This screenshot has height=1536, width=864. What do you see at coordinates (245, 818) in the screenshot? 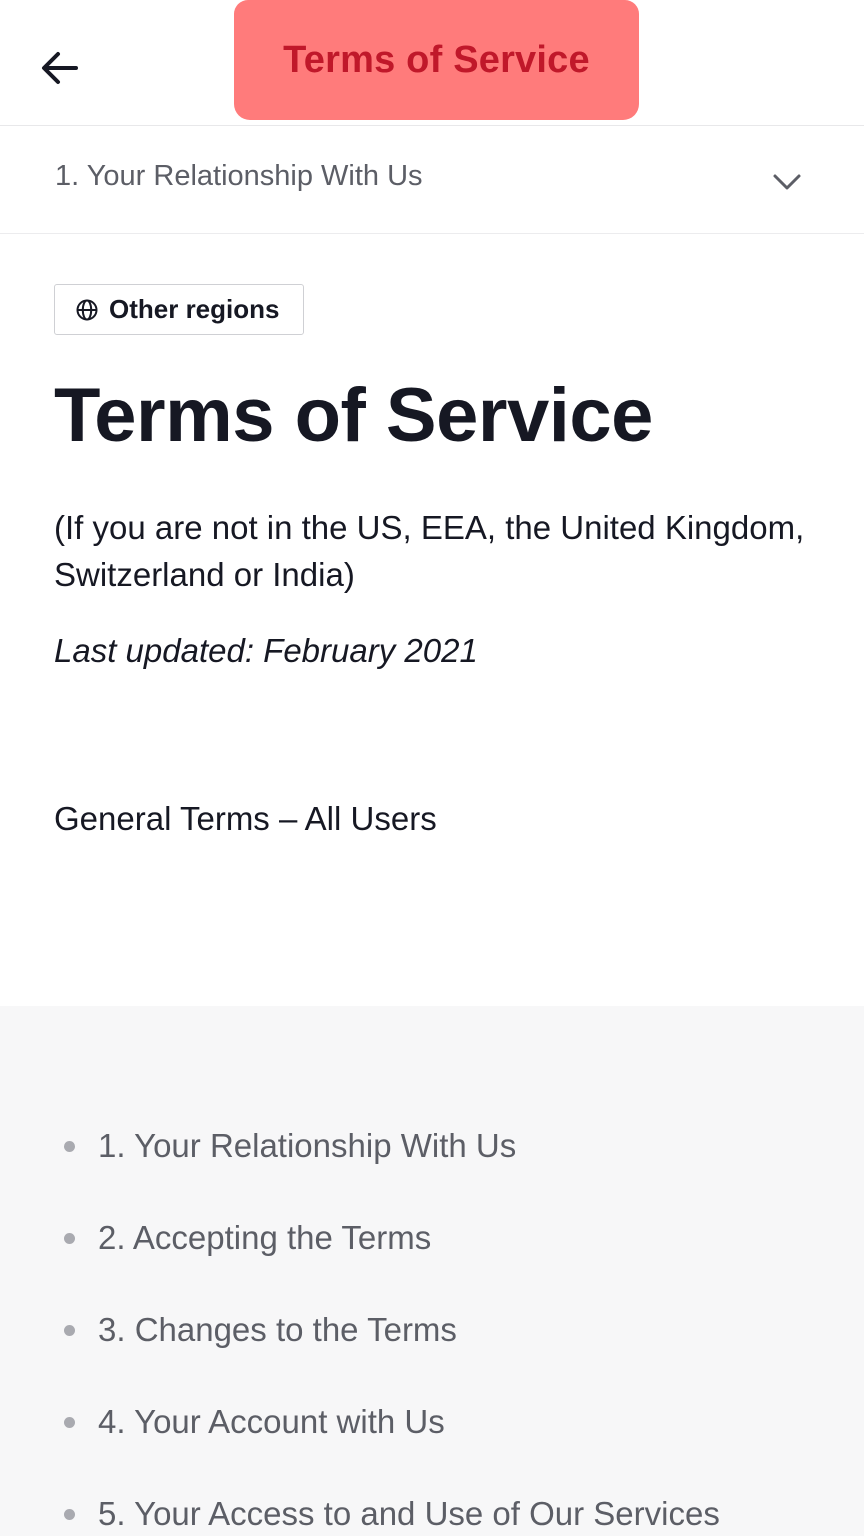
I see `general-terms-heading: General Terms – All Users` at bounding box center [245, 818].